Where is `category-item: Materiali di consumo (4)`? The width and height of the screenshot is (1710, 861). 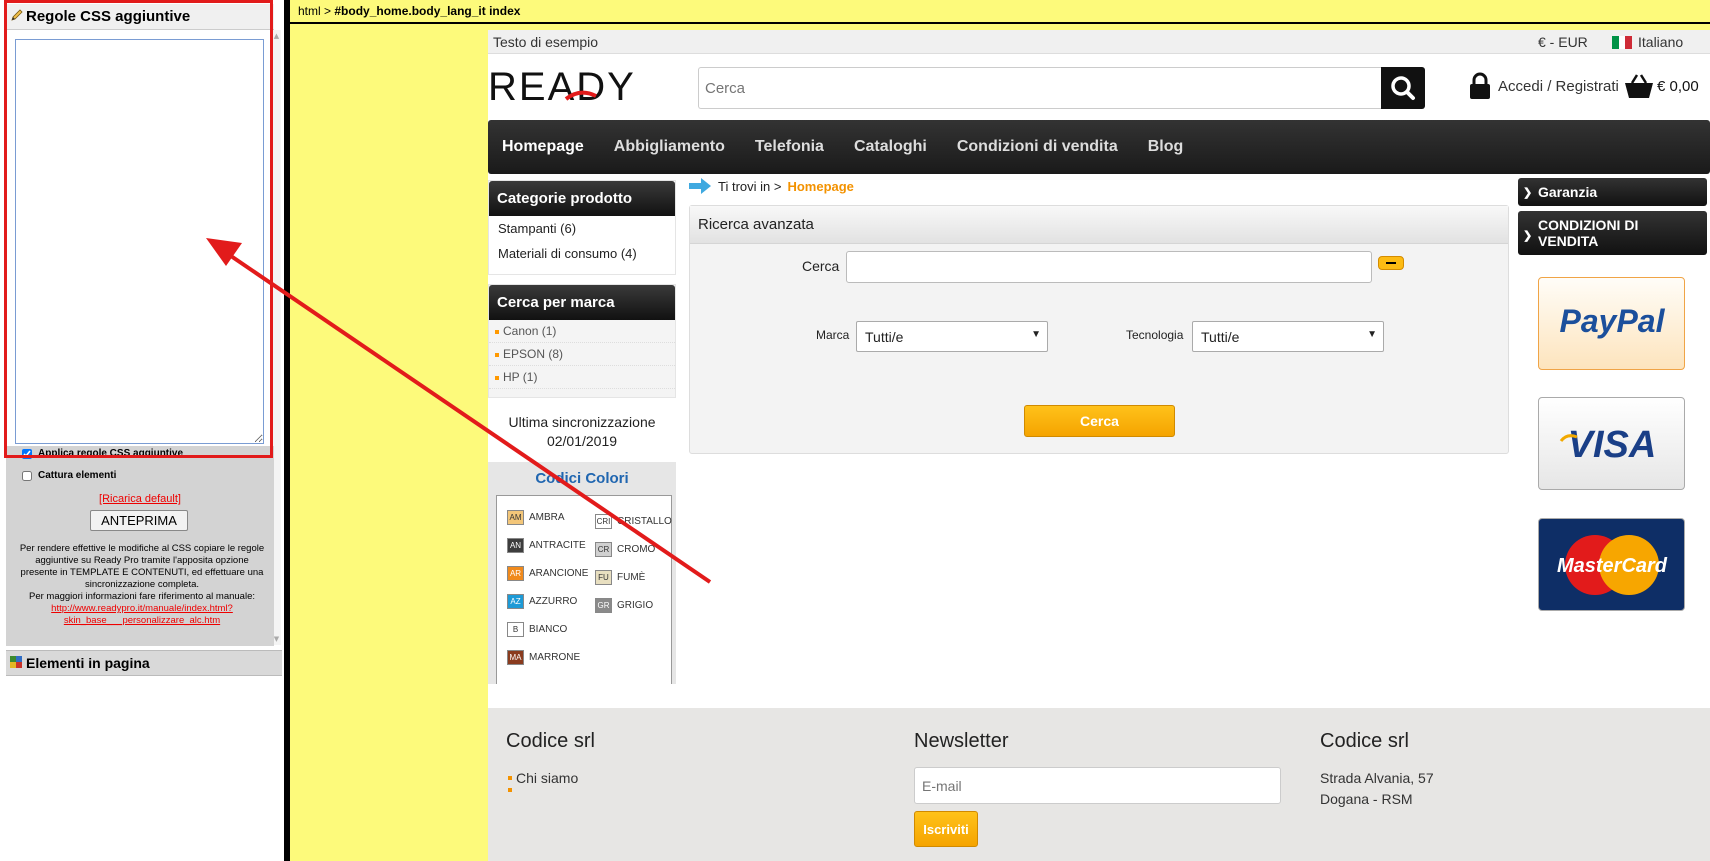 category-item: Materiali di consumo (4) is located at coordinates (582, 253).